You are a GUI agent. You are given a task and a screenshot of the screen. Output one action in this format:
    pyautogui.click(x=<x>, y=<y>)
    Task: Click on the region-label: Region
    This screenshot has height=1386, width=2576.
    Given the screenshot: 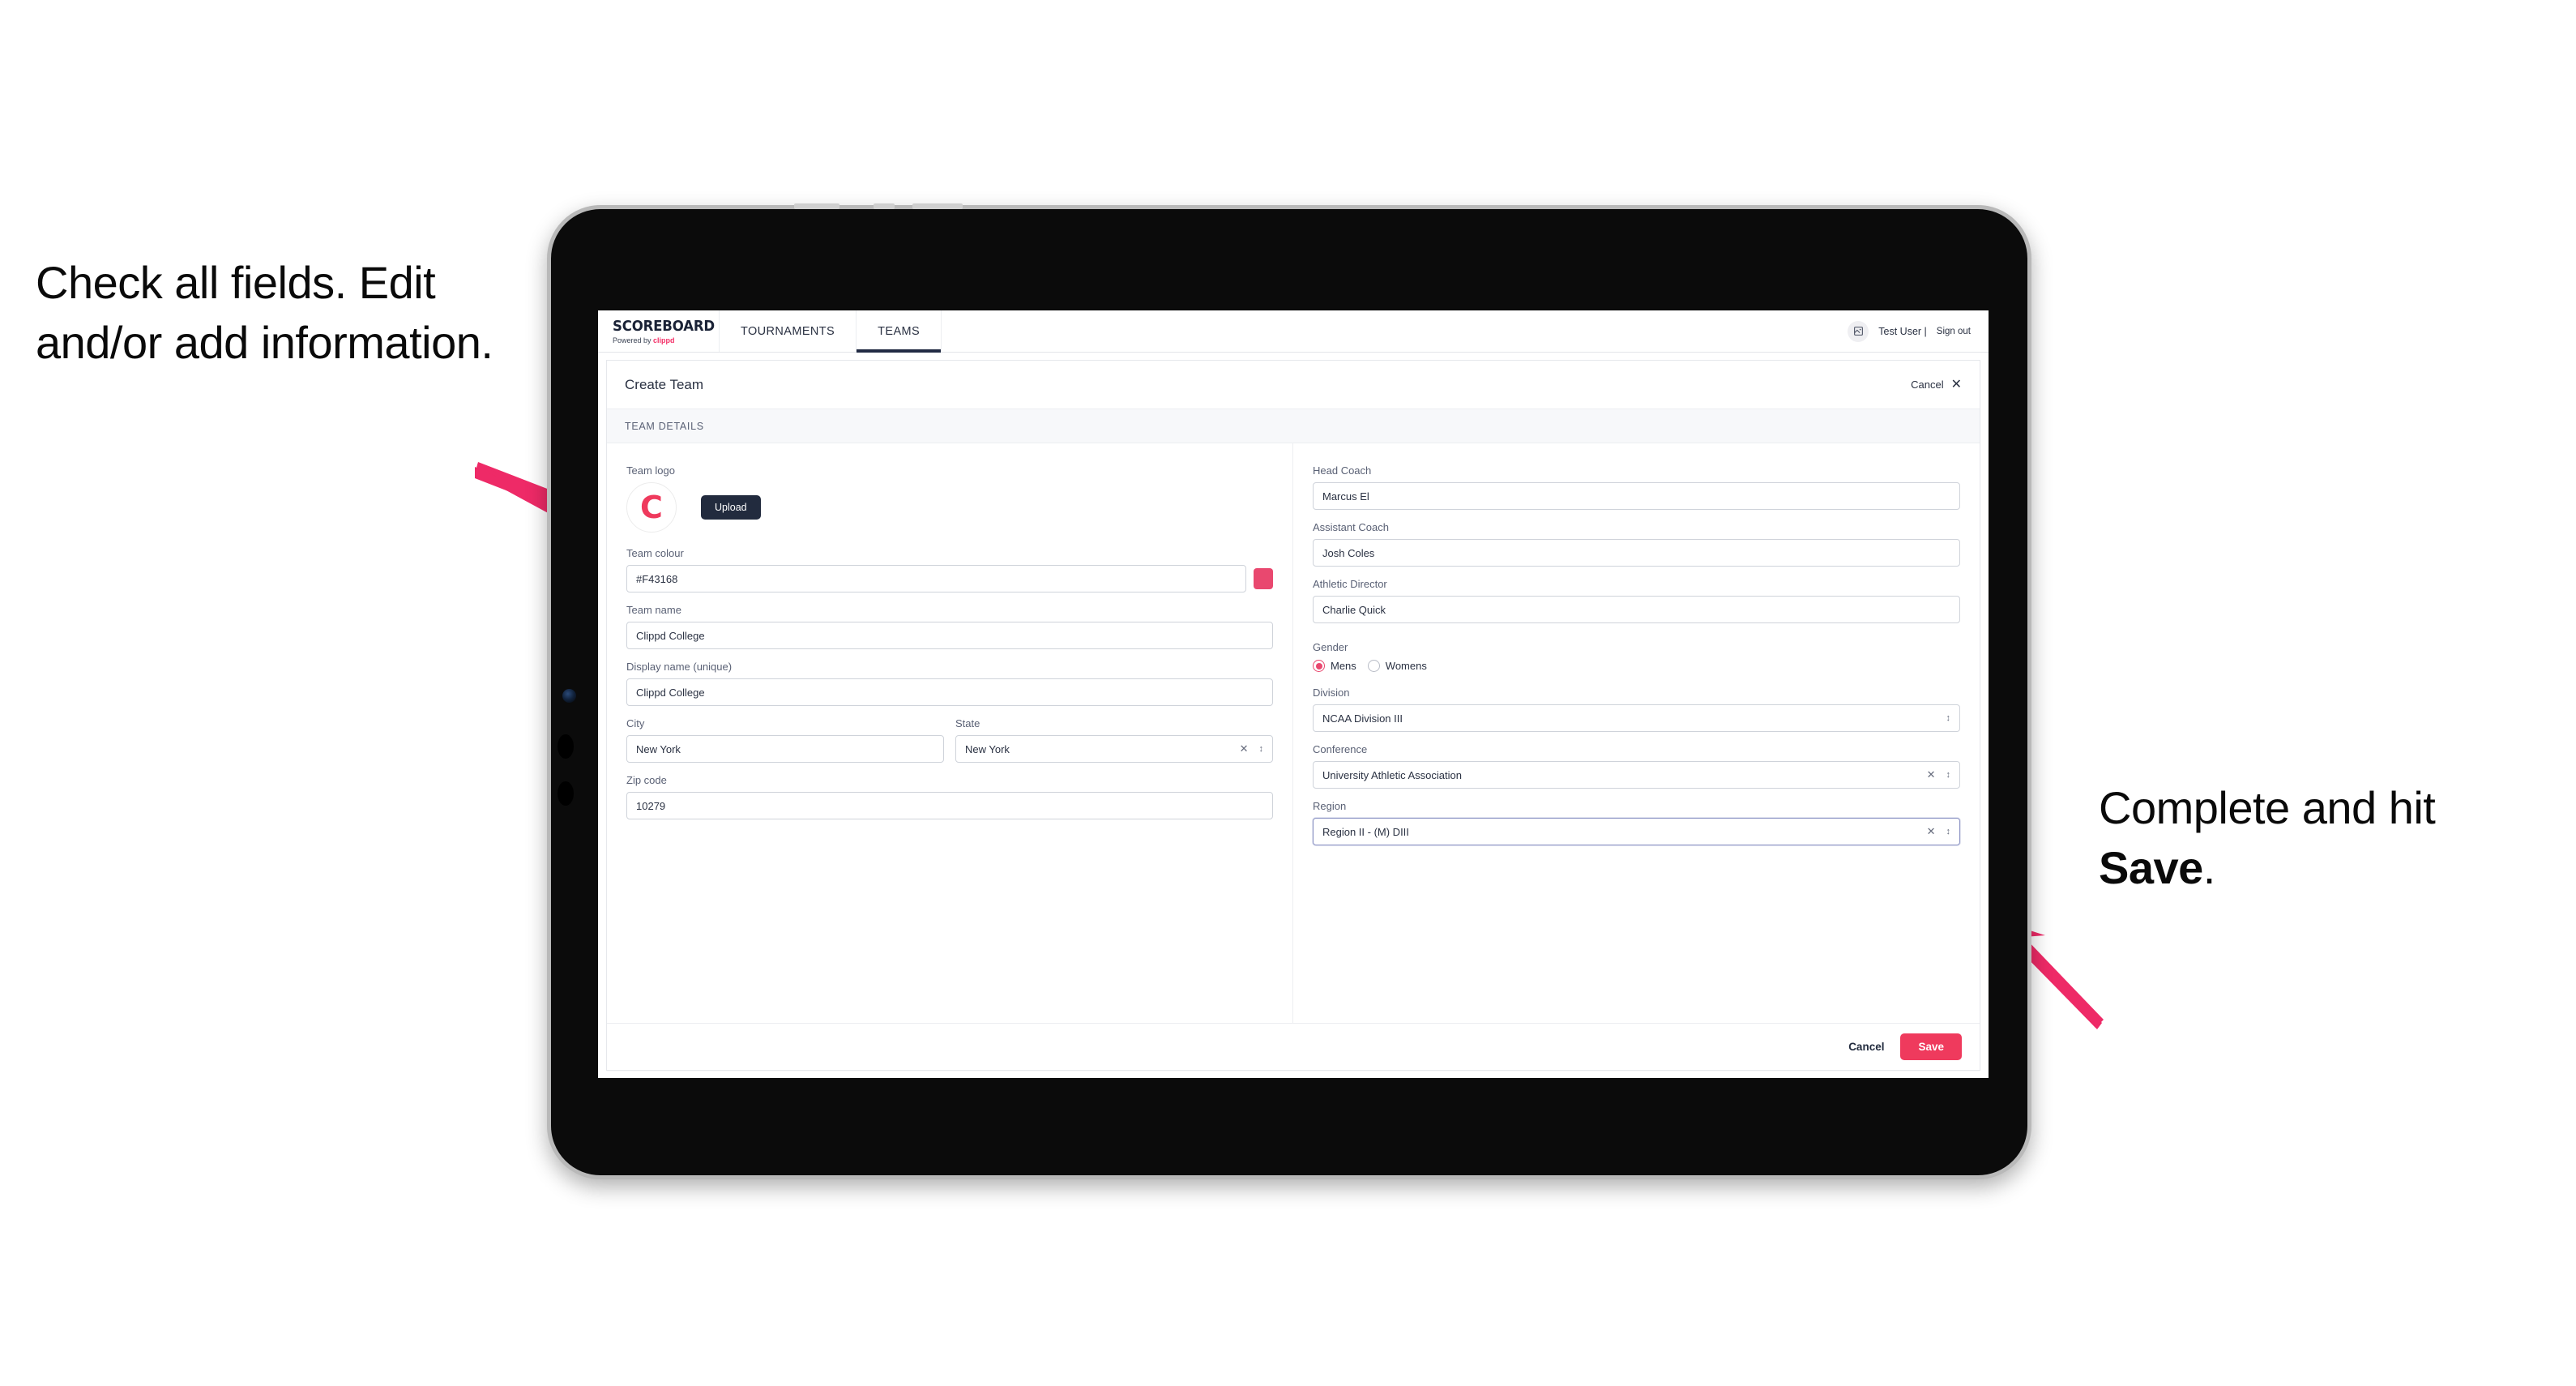 What is the action you would take?
    pyautogui.click(x=1330, y=806)
    